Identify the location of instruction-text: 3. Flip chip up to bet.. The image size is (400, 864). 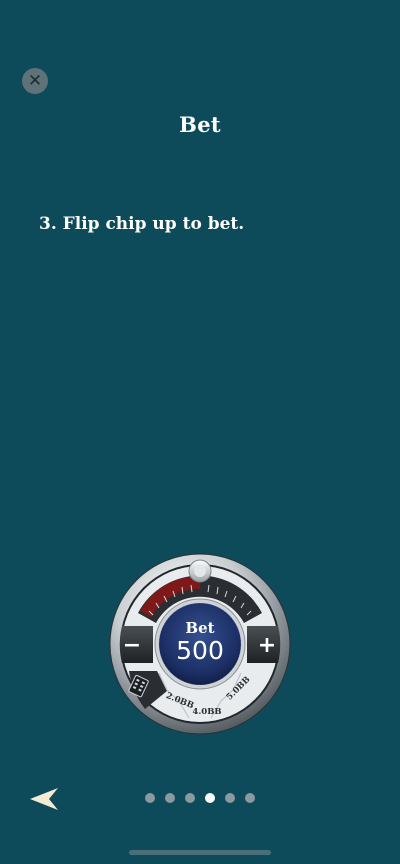
(142, 224).